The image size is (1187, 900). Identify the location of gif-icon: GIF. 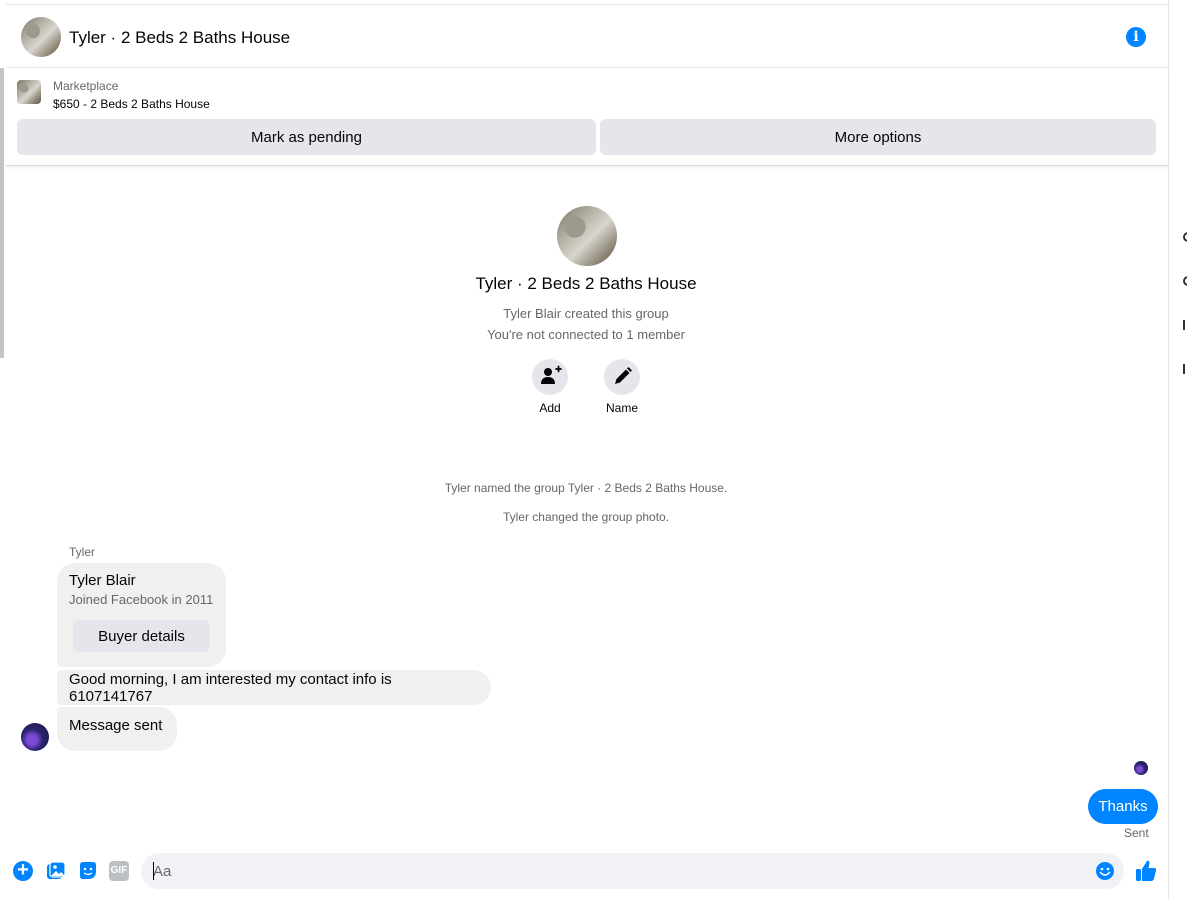
(119, 871).